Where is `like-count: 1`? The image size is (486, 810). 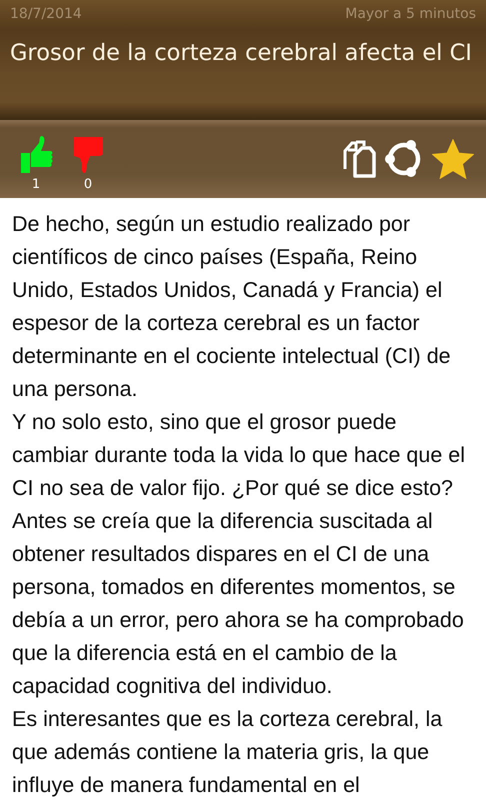 like-count: 1 is located at coordinates (36, 184).